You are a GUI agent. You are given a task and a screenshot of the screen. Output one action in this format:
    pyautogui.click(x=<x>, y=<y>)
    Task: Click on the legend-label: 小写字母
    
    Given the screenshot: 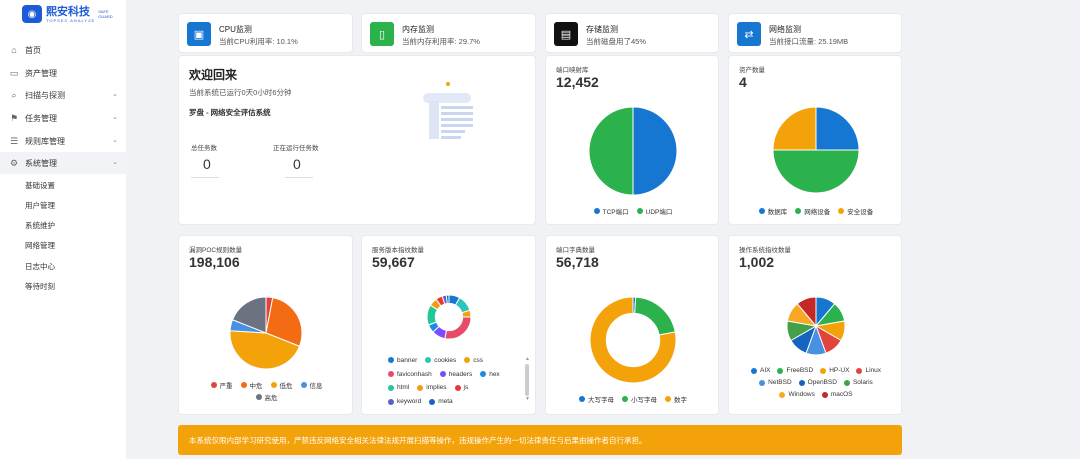 What is the action you would take?
    pyautogui.click(x=644, y=400)
    